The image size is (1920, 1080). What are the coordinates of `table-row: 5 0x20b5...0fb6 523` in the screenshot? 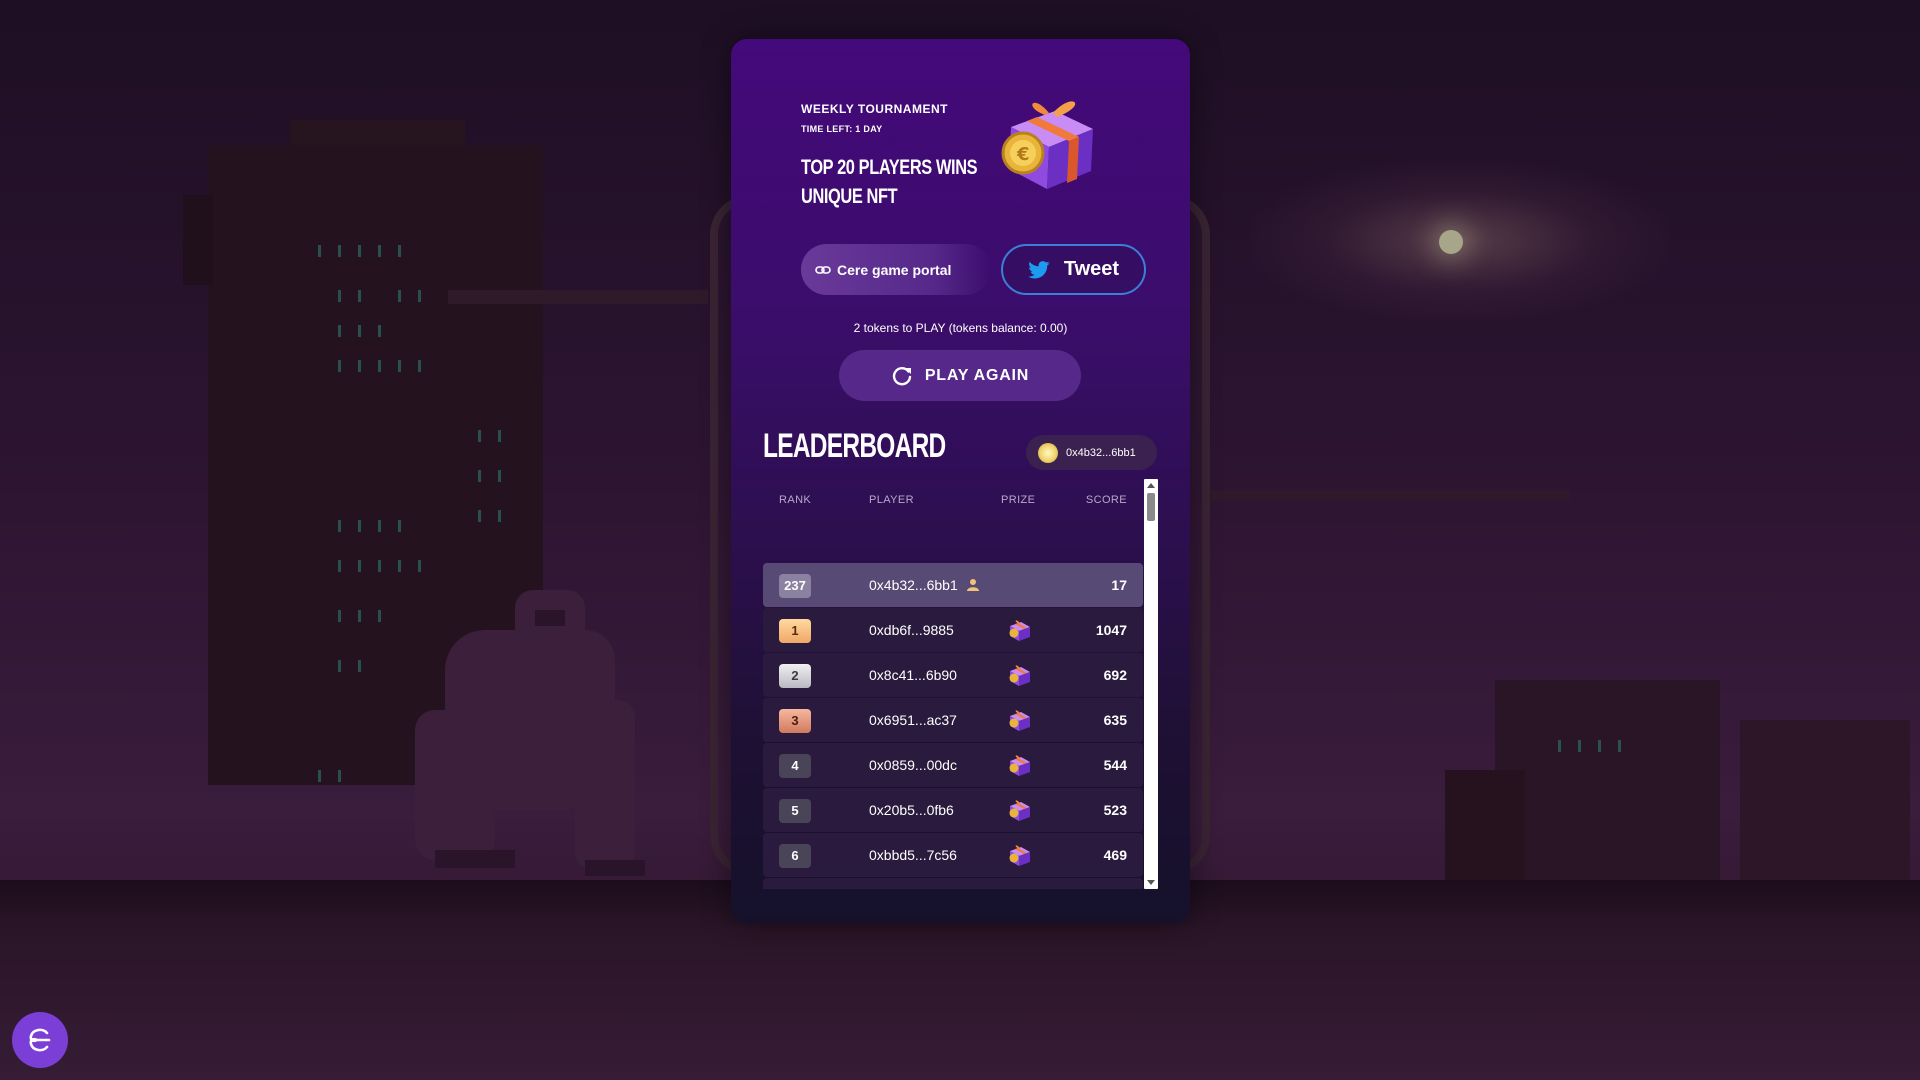 It's located at (953, 810).